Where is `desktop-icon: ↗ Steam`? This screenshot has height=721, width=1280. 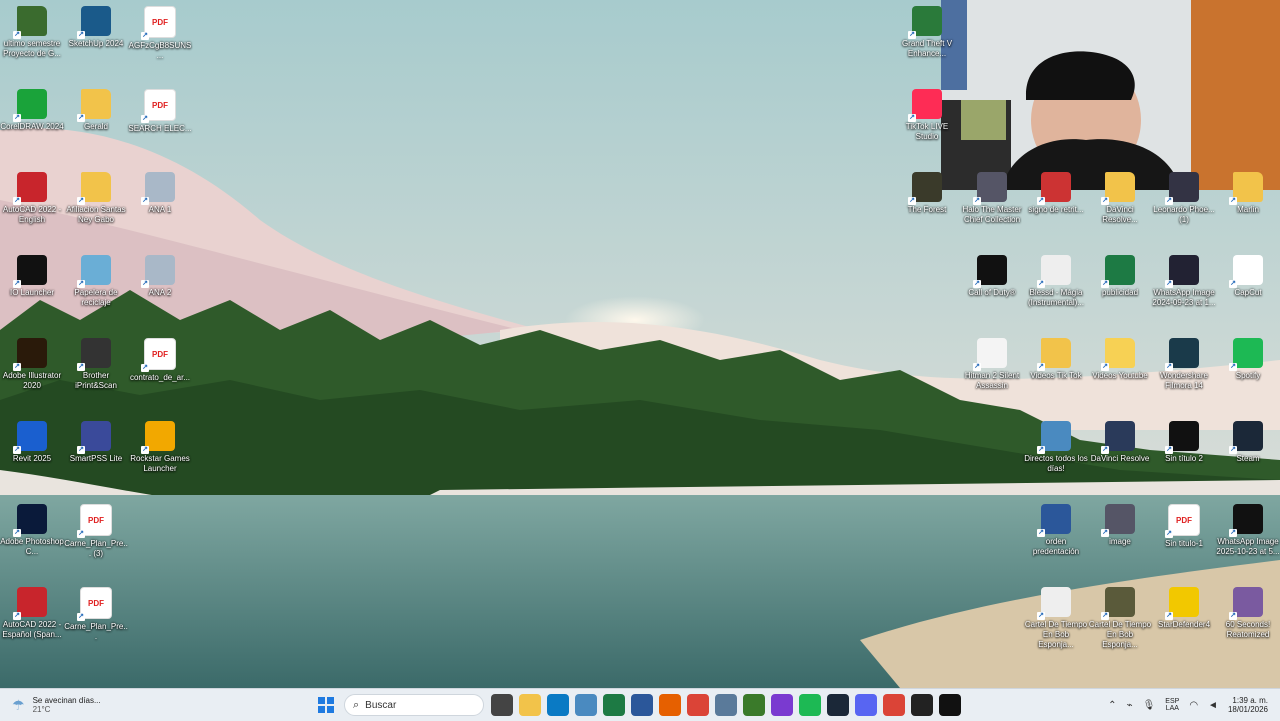 desktop-icon: ↗ Steam is located at coordinates (1248, 440).